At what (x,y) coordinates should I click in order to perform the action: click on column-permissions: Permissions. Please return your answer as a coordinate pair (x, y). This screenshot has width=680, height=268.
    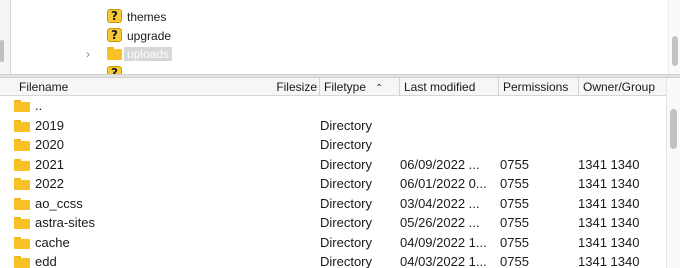
    Looking at the image, I should click on (538, 87).